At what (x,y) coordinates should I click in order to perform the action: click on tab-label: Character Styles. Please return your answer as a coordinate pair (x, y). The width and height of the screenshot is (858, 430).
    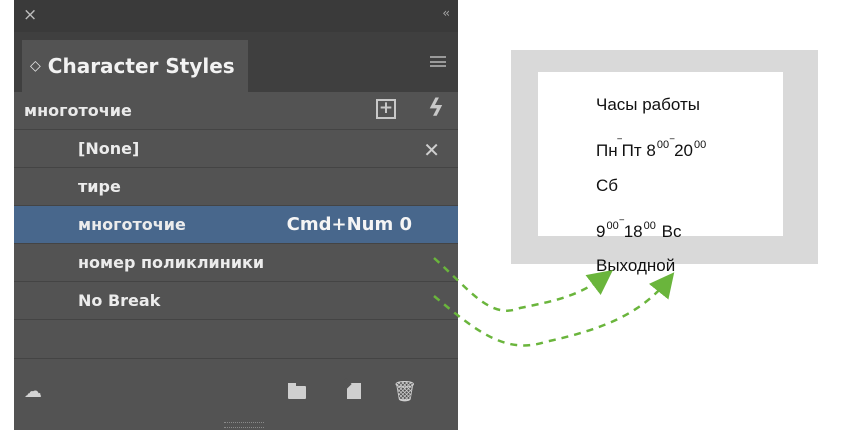
    Looking at the image, I should click on (141, 66).